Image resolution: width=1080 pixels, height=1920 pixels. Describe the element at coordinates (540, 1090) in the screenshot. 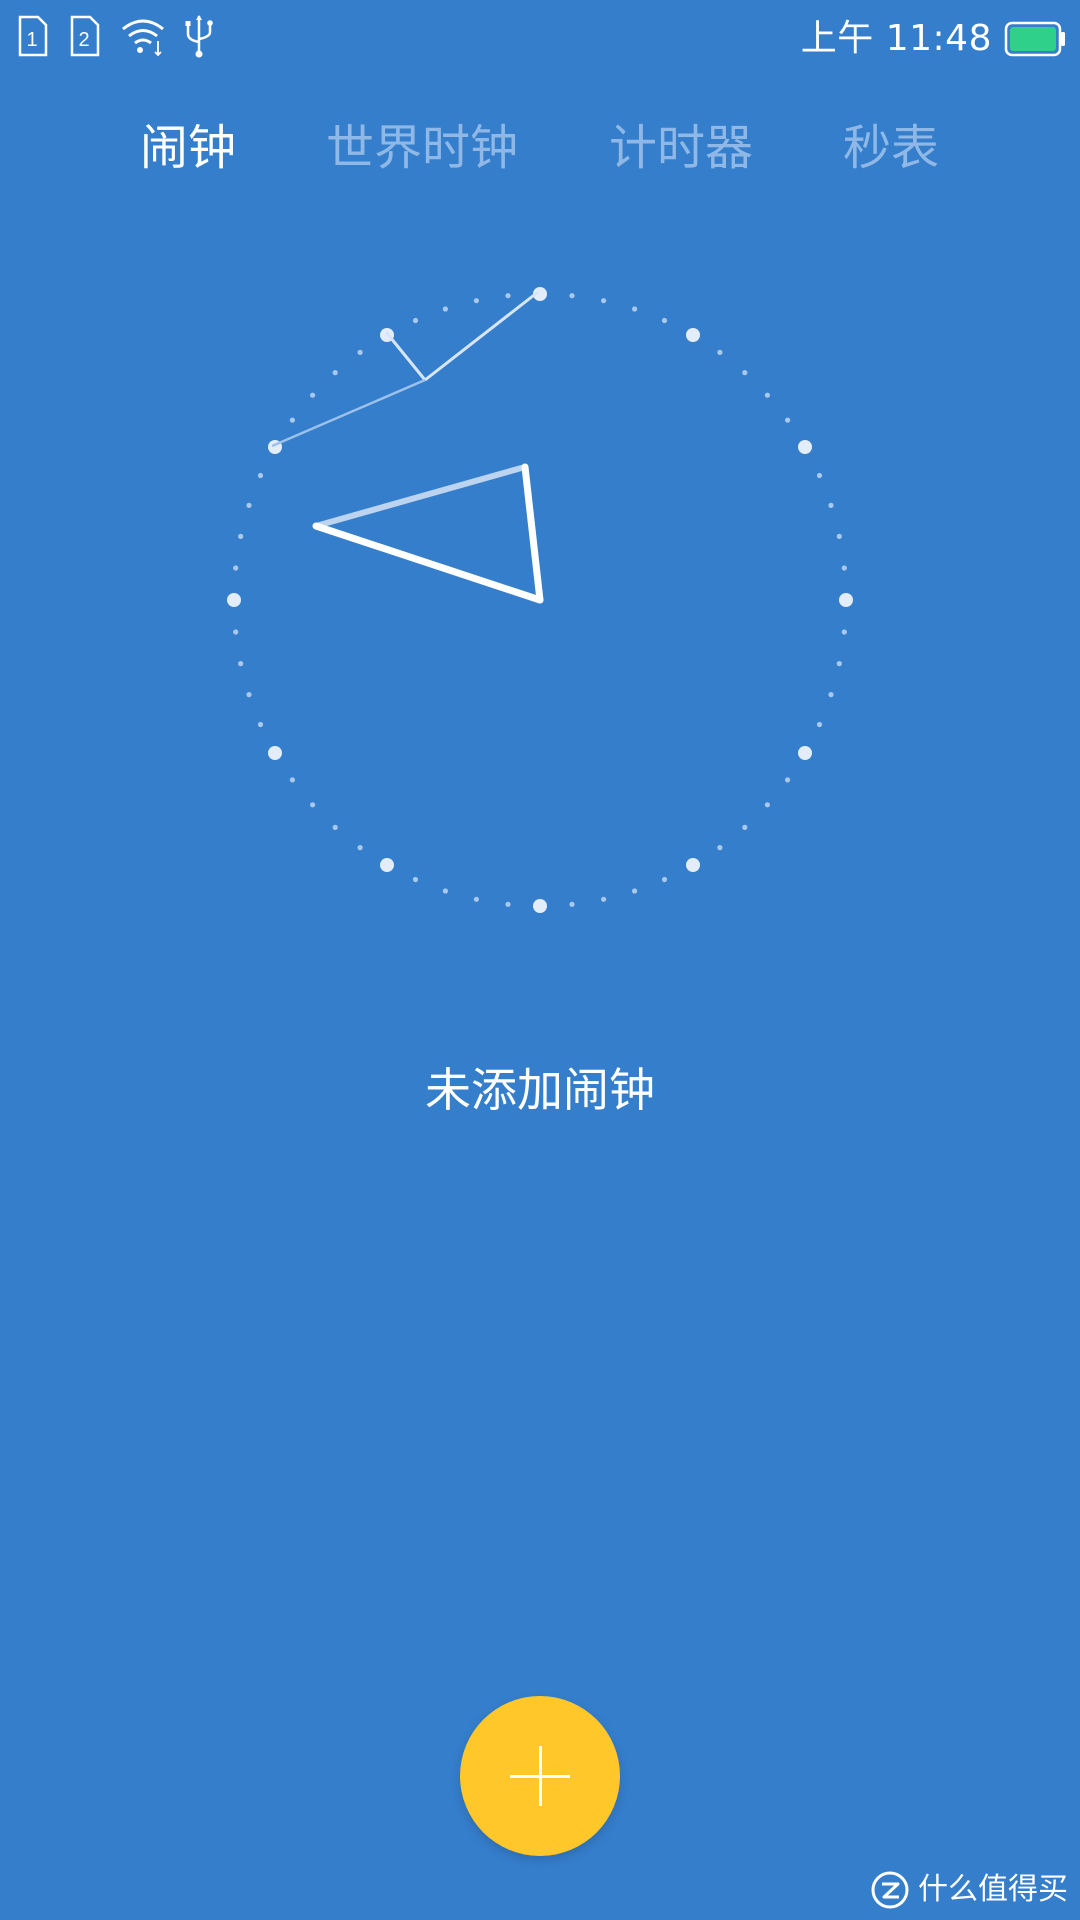

I see `empty-alarm-message: 未添加闹钟` at that location.